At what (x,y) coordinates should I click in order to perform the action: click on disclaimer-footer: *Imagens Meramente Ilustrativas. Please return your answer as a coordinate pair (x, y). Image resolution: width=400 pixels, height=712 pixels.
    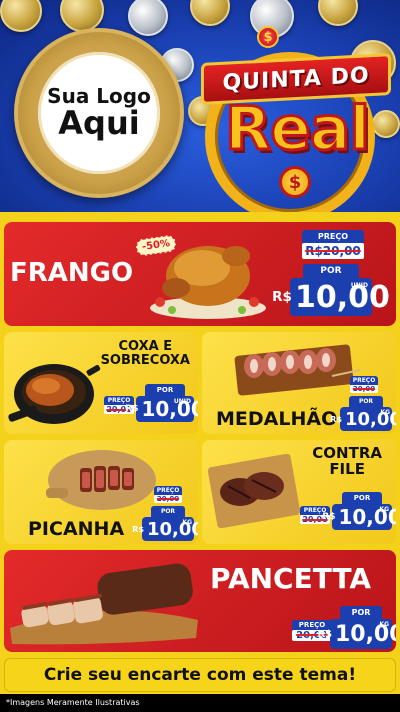
    Looking at the image, I should click on (200, 703).